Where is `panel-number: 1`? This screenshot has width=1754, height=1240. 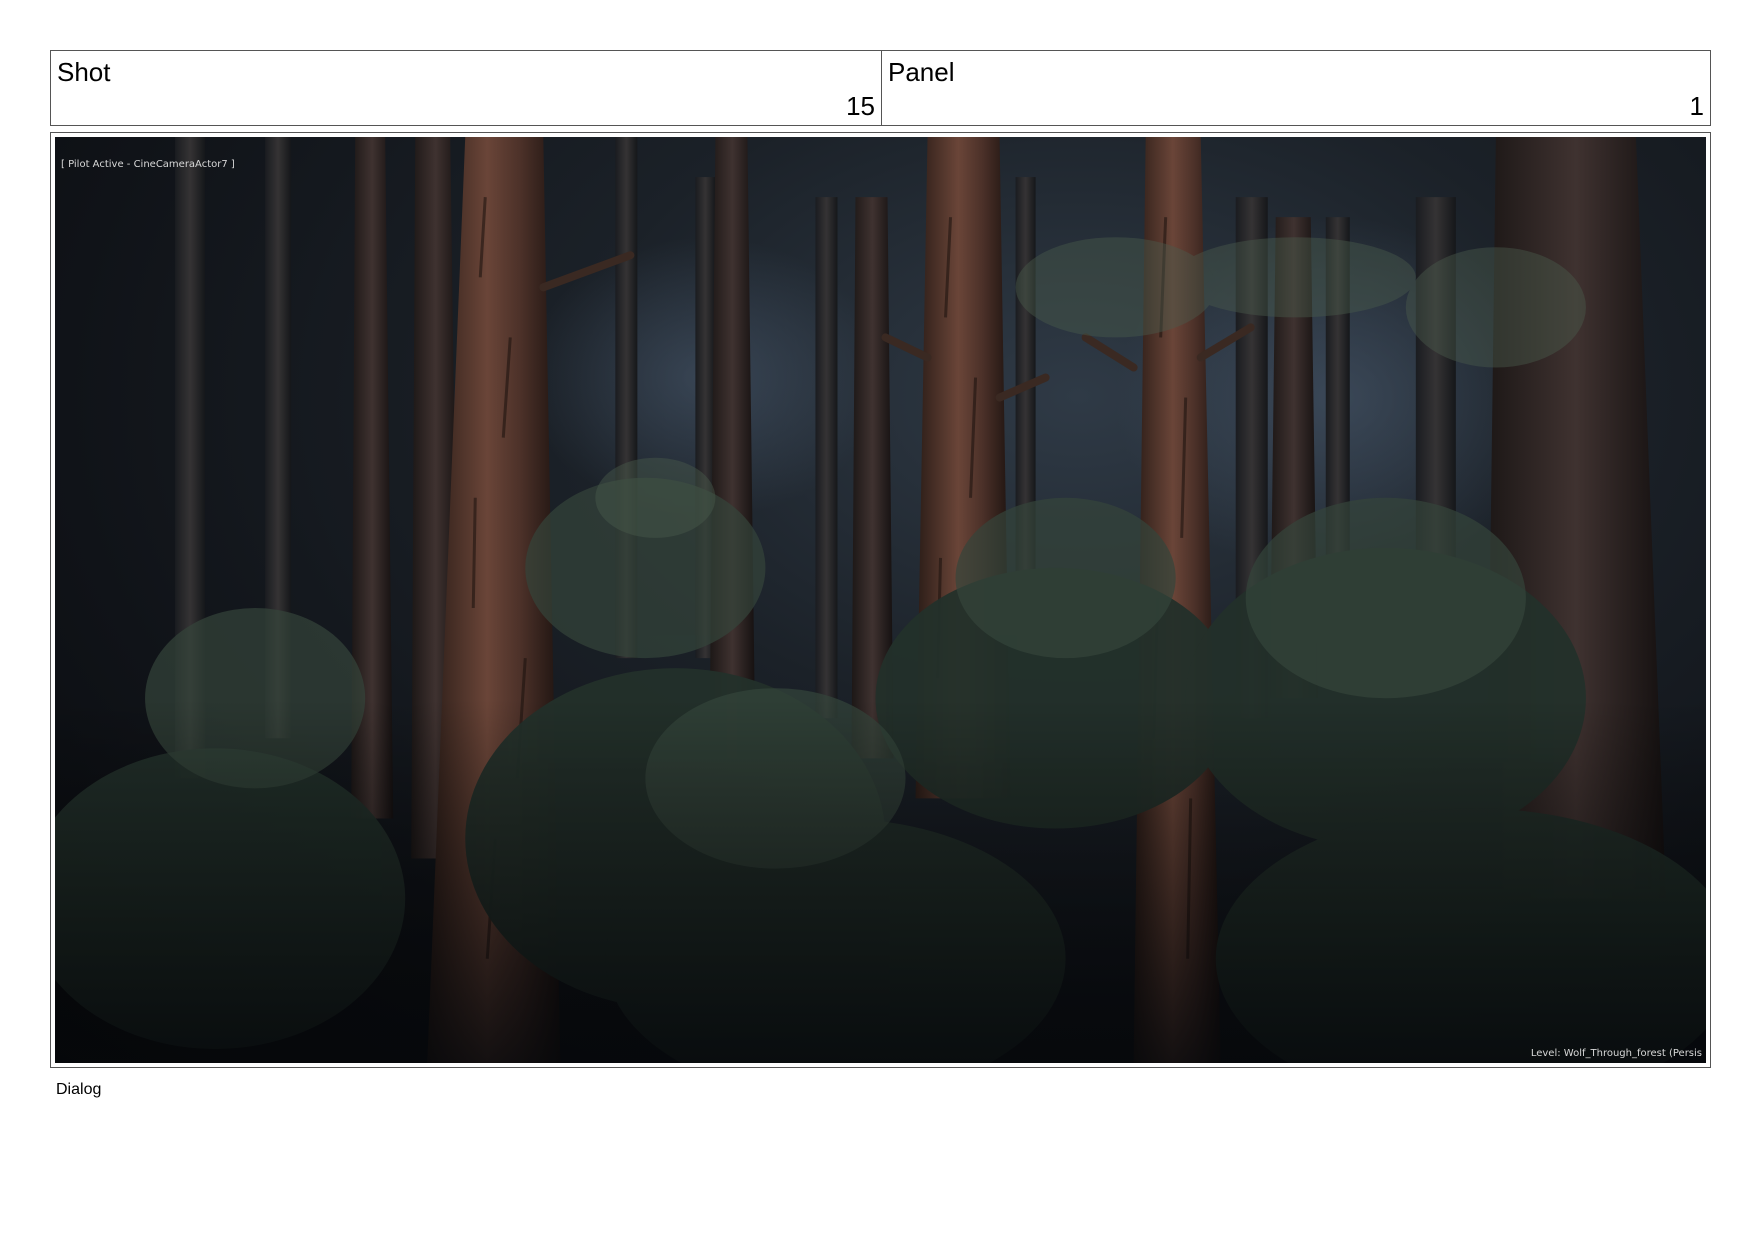 panel-number: 1 is located at coordinates (1696, 106).